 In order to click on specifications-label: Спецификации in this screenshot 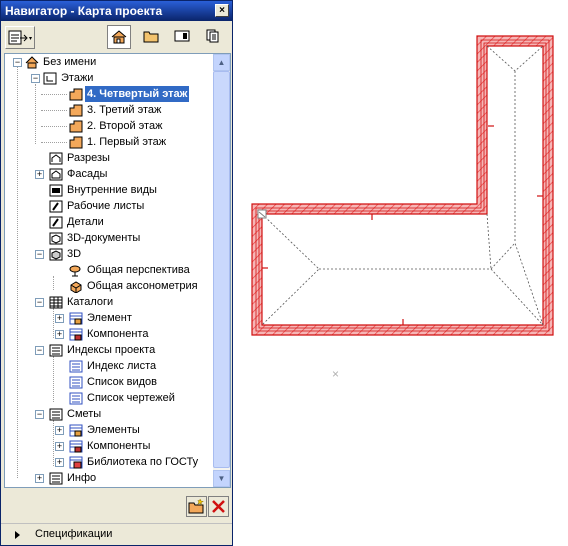, I will do `click(74, 534)`.